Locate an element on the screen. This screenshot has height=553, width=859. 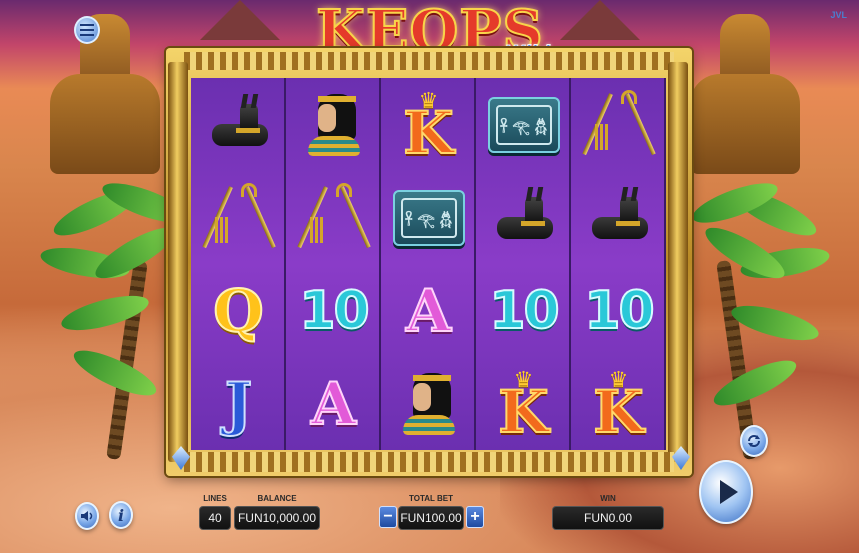
frame-border-top is located at coordinates (429, 61).